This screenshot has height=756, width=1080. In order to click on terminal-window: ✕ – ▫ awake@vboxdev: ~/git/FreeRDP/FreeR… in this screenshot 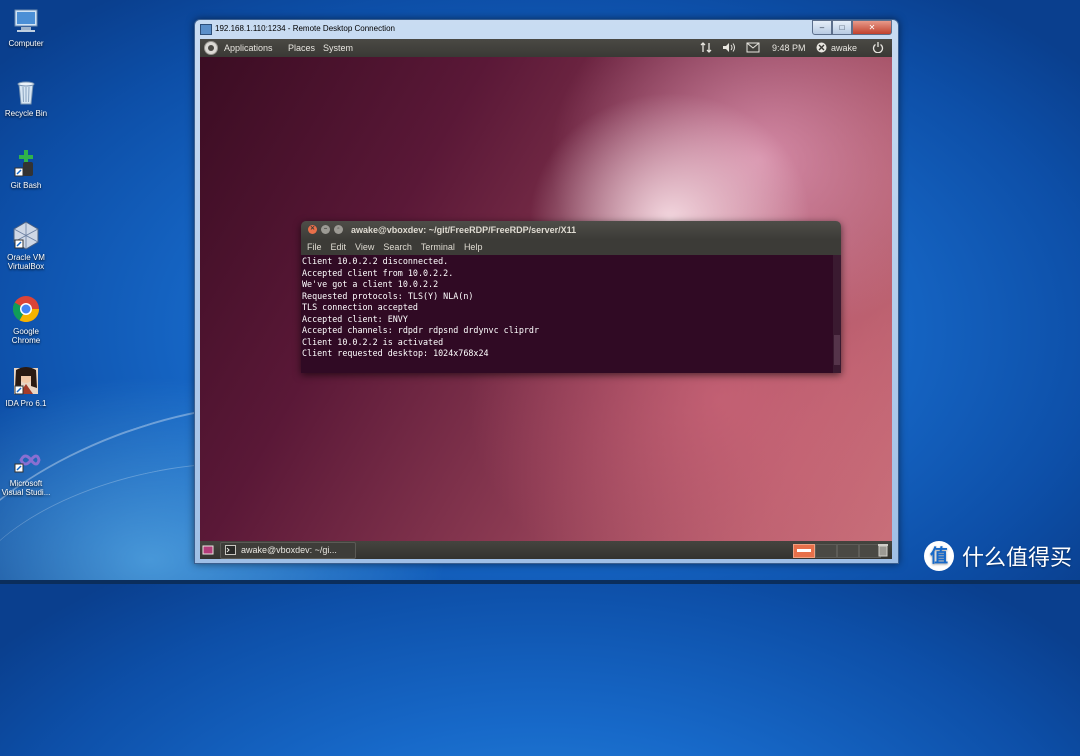, I will do `click(571, 297)`.